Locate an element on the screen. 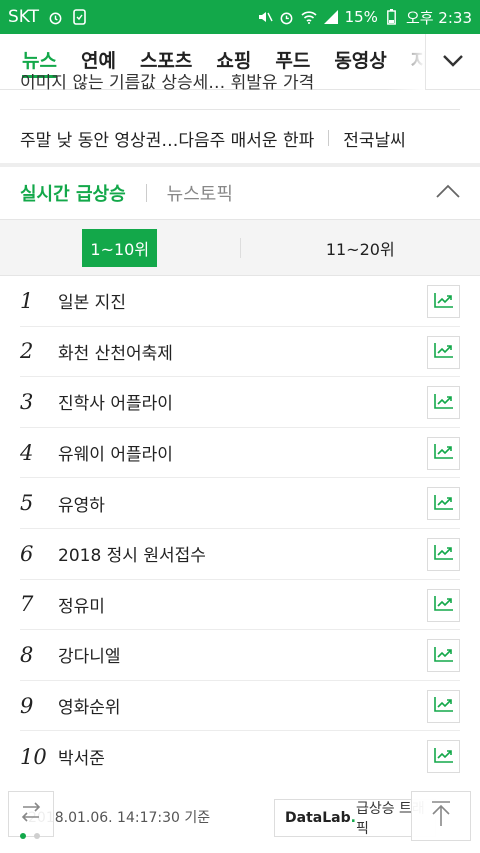 The width and height of the screenshot is (480, 853). scroll-top-button is located at coordinates (441, 816).